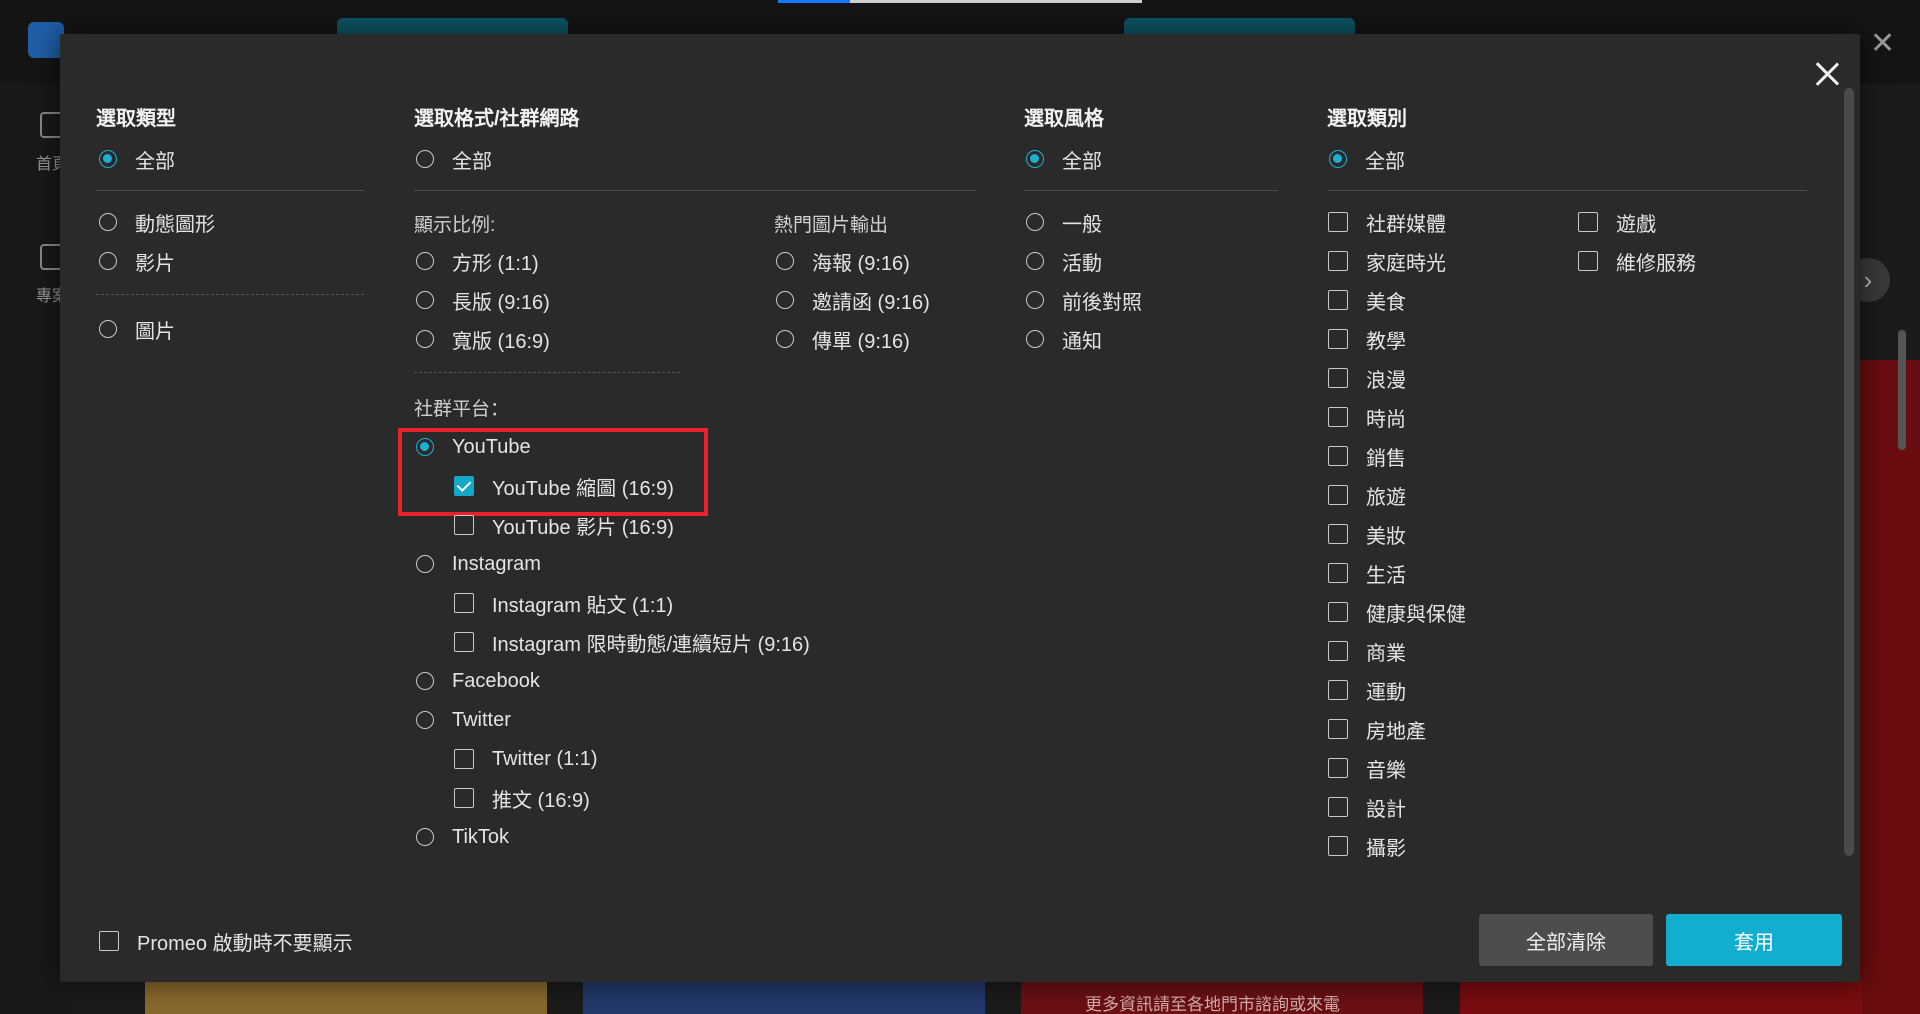 This screenshot has width=1920, height=1014. Describe the element at coordinates (1367, 768) in the screenshot. I see `category-checkbox: 音樂` at that location.